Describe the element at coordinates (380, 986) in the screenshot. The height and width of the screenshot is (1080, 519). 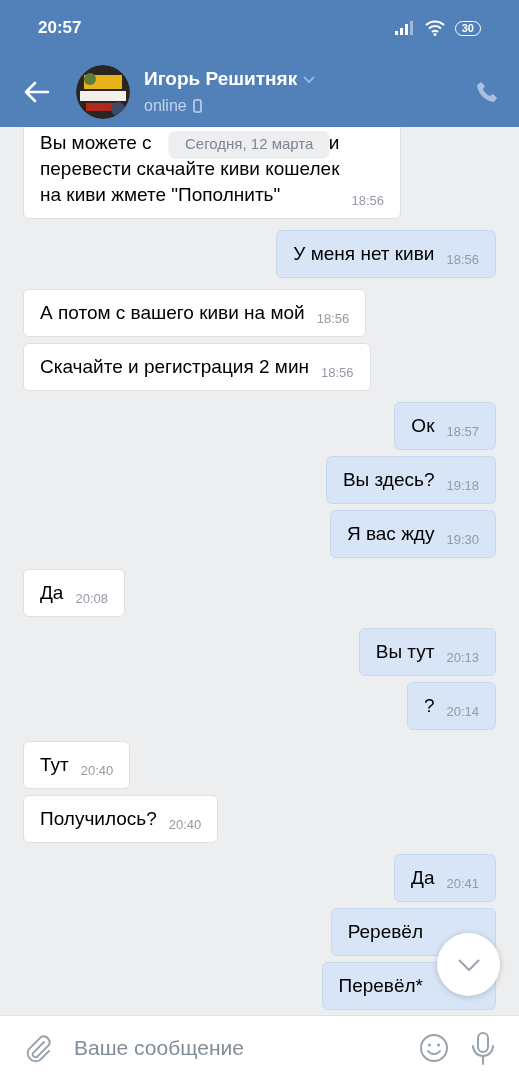
I see `message-text: Перевёл*` at that location.